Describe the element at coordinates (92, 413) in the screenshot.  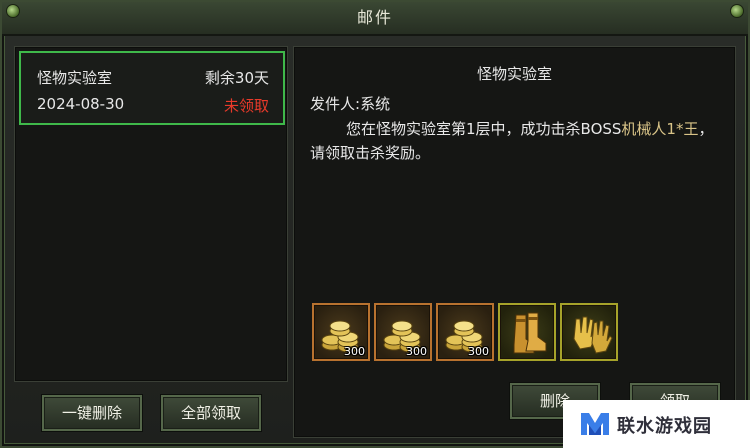
I see `delete-all-button: 一键删除` at that location.